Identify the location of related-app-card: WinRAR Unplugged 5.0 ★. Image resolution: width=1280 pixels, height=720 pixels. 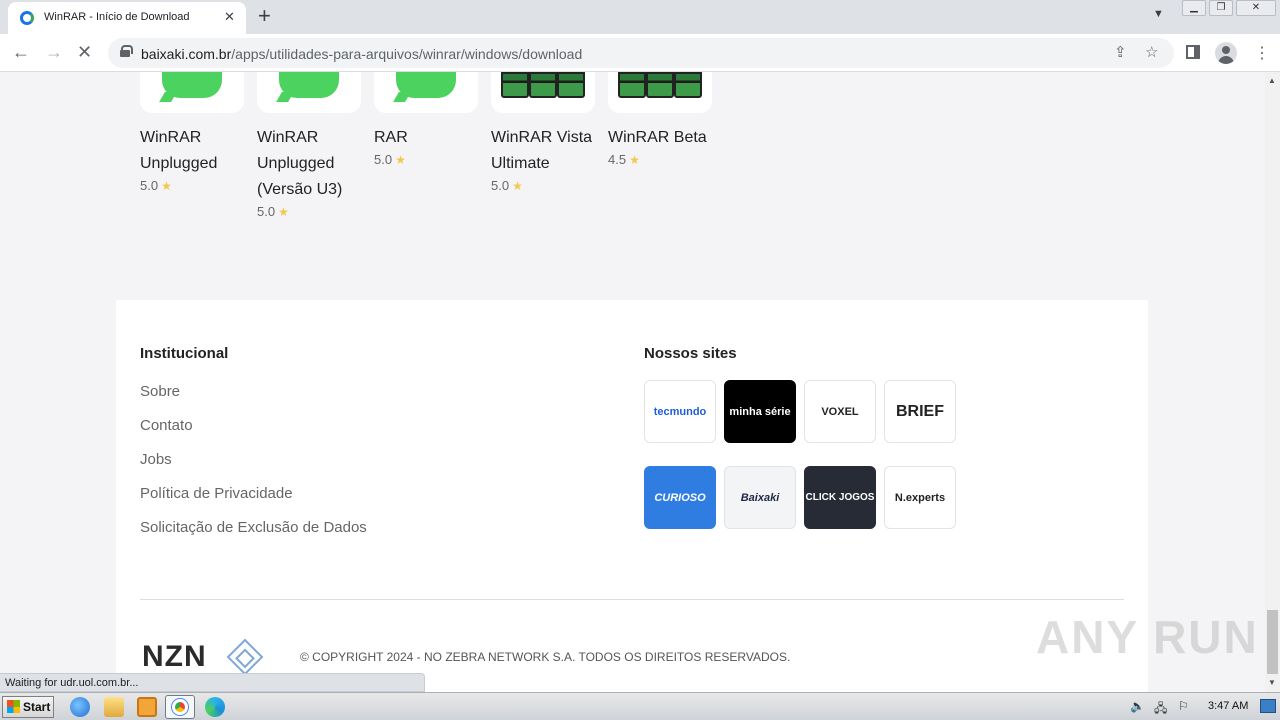
(195, 132).